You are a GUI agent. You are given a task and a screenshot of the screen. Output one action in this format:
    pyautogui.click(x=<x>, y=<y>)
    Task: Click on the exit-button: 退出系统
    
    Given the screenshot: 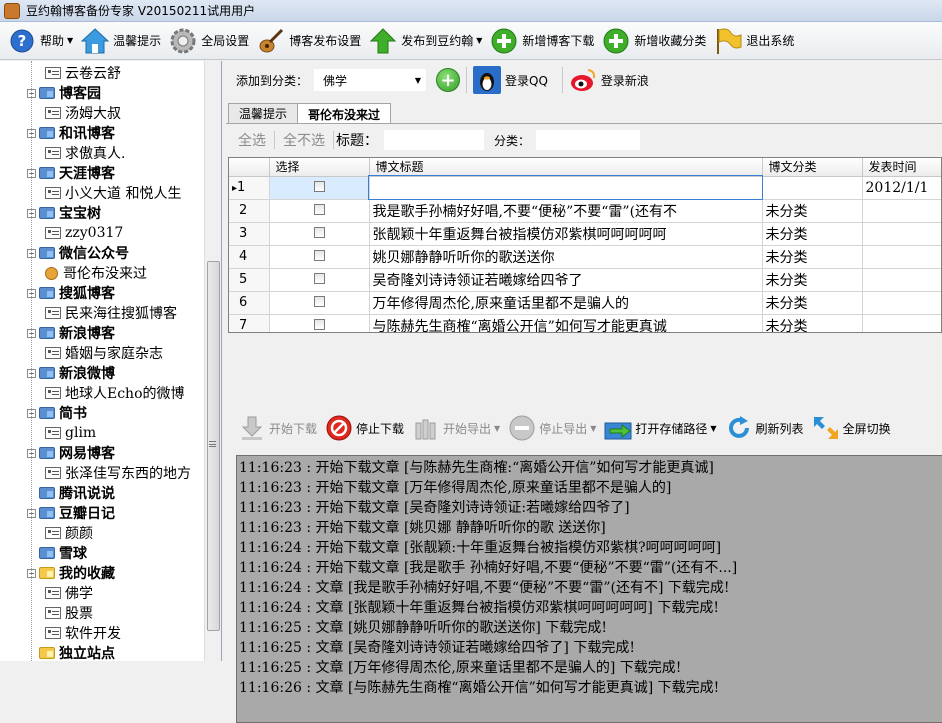 What is the action you would take?
    pyautogui.click(x=754, y=41)
    